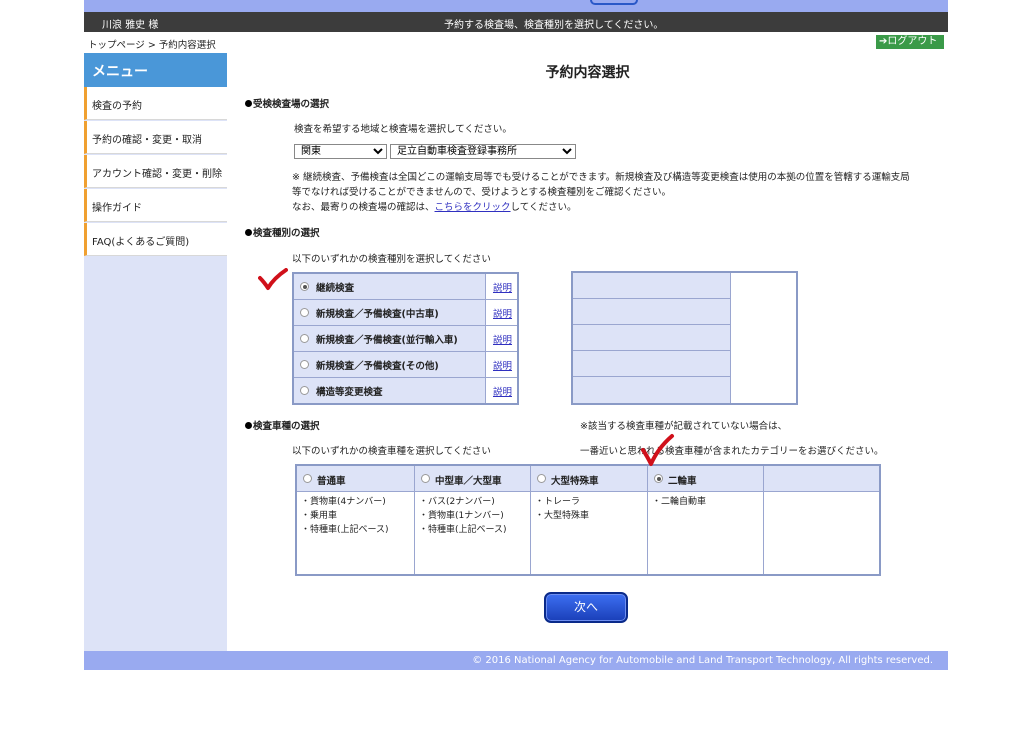 This screenshot has width=1024, height=729. What do you see at coordinates (304, 286) in the screenshot?
I see `type-radio-selected` at bounding box center [304, 286].